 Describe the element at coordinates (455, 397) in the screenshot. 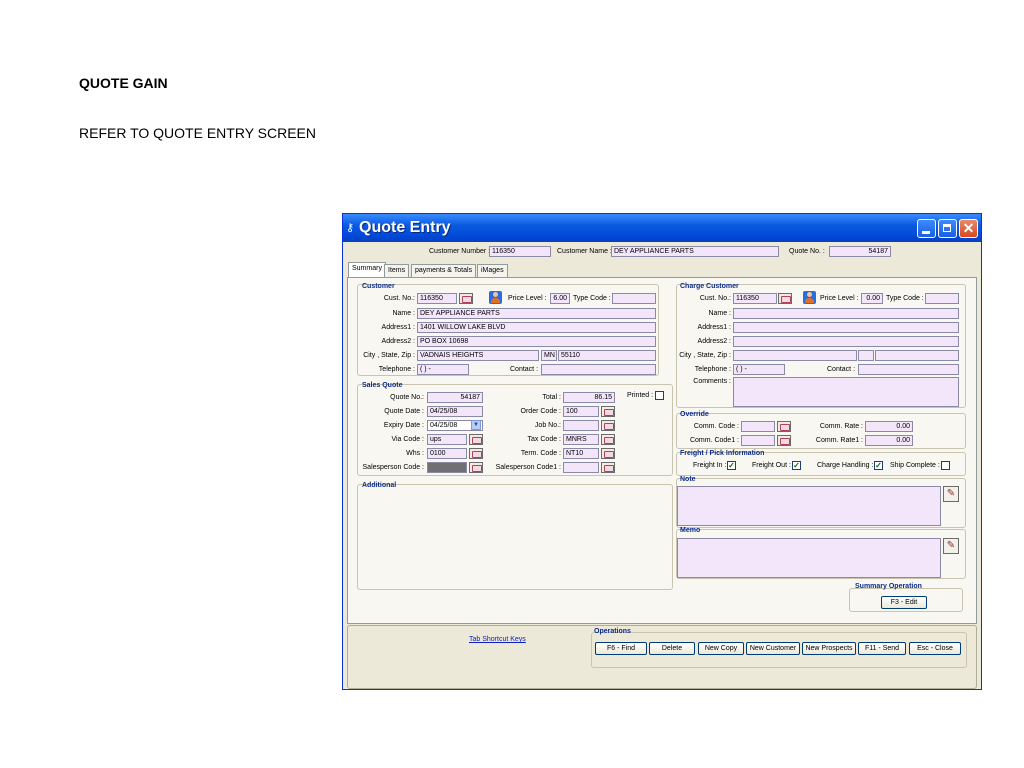

I see `sq-quote-no-field: 54187` at that location.